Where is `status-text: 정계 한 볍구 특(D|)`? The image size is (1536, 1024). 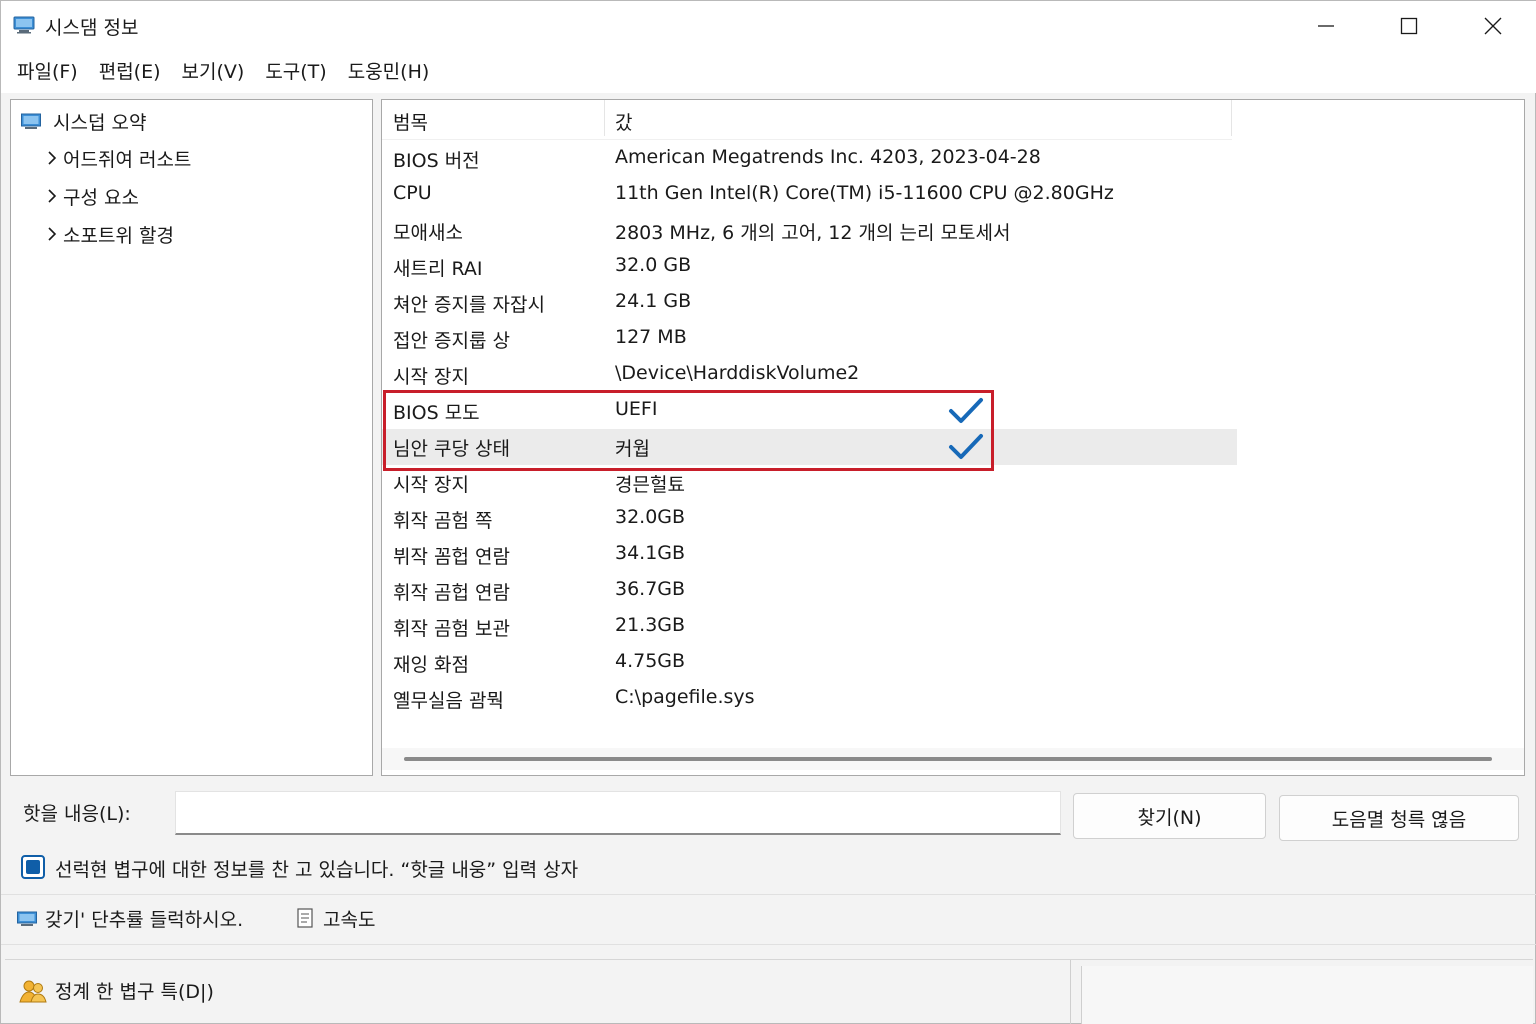 status-text: 정계 한 볍구 특(D|) is located at coordinates (134, 992).